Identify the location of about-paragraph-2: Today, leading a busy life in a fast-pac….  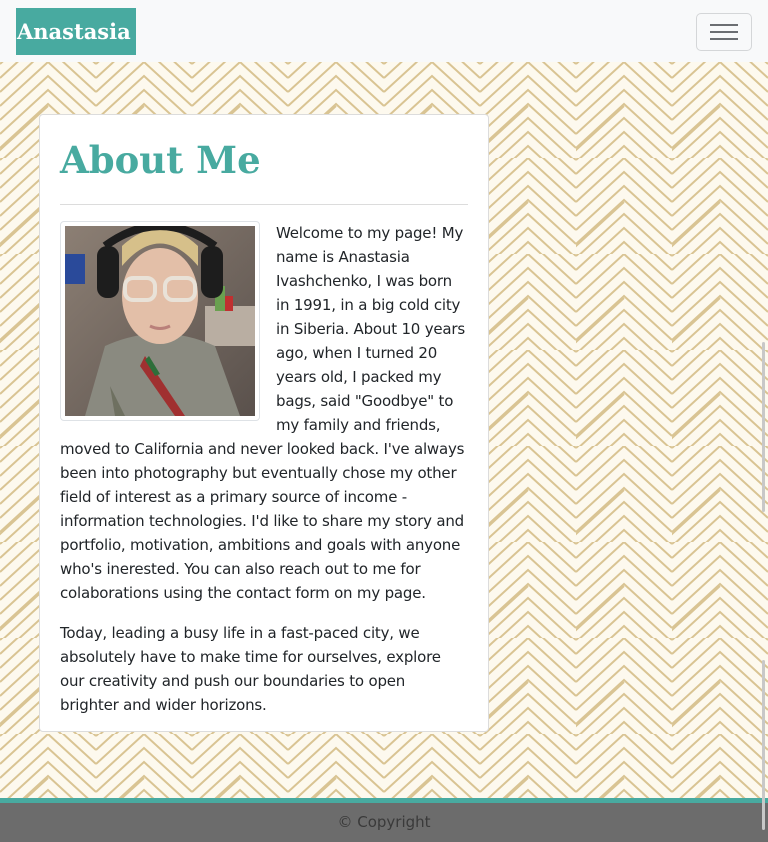
(250, 669).